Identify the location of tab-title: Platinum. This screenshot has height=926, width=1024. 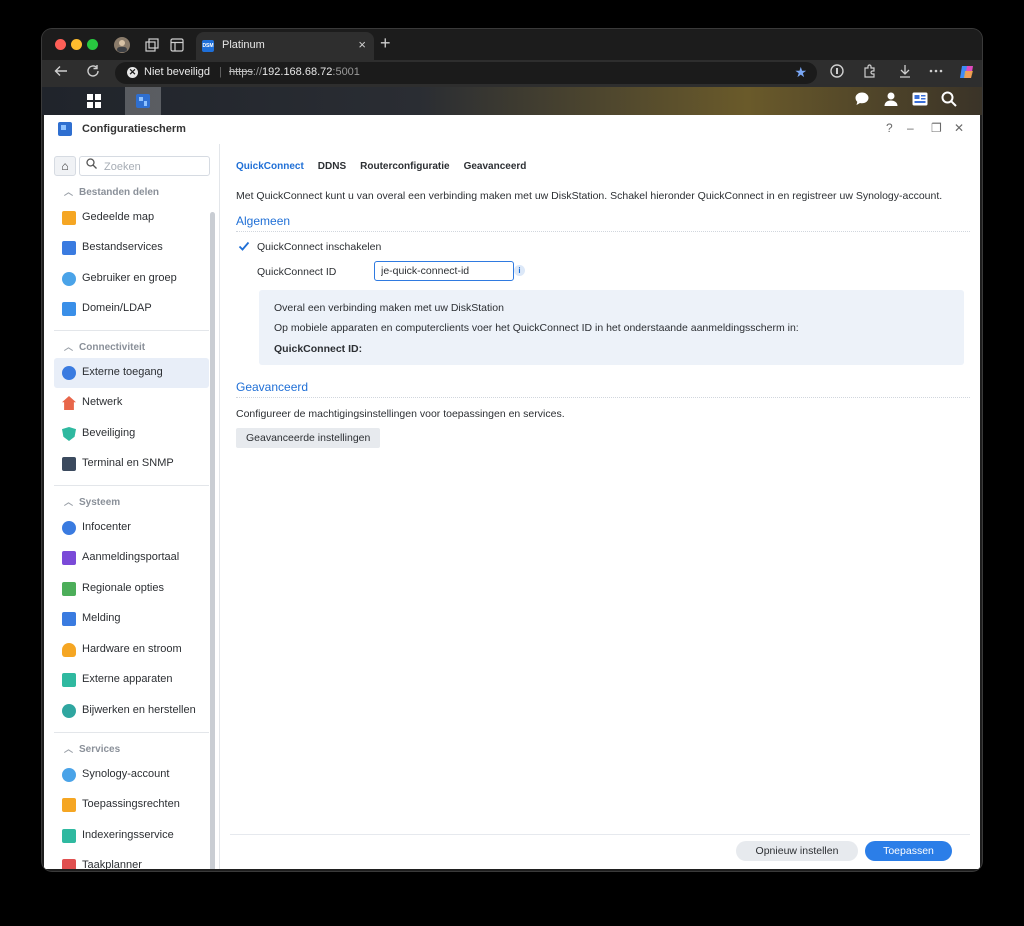
(243, 45).